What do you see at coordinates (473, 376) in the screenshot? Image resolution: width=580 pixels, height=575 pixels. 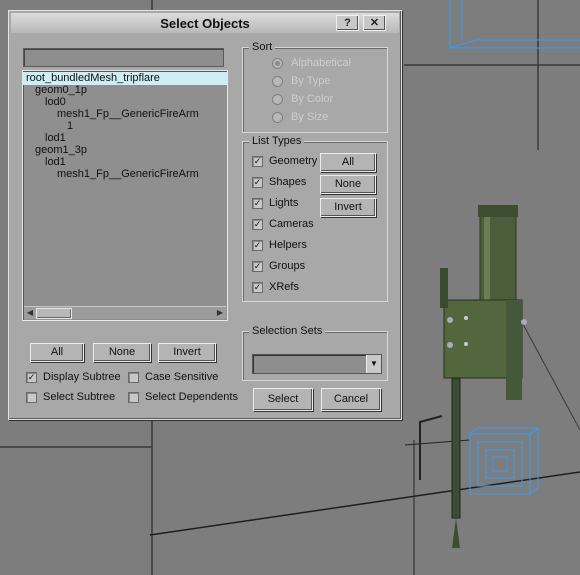 I see `tripflare-model` at bounding box center [473, 376].